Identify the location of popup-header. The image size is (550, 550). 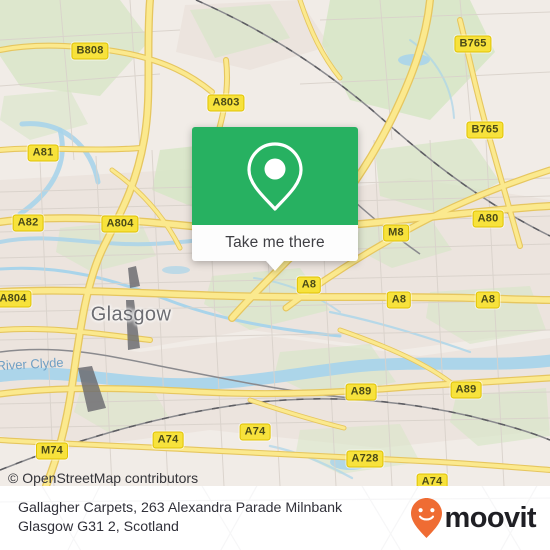
(275, 176).